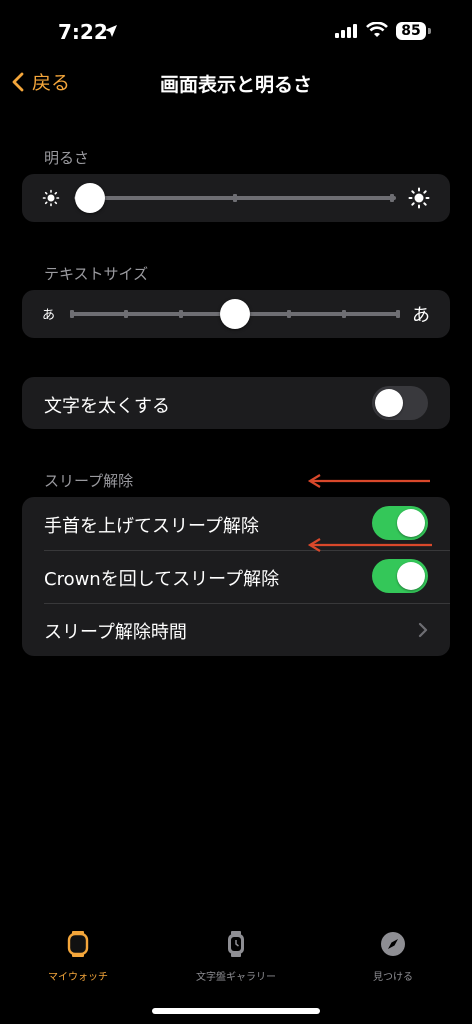  Describe the element at coordinates (115, 632) in the screenshot. I see `wake-duration-label: スリープ解除時間` at that location.